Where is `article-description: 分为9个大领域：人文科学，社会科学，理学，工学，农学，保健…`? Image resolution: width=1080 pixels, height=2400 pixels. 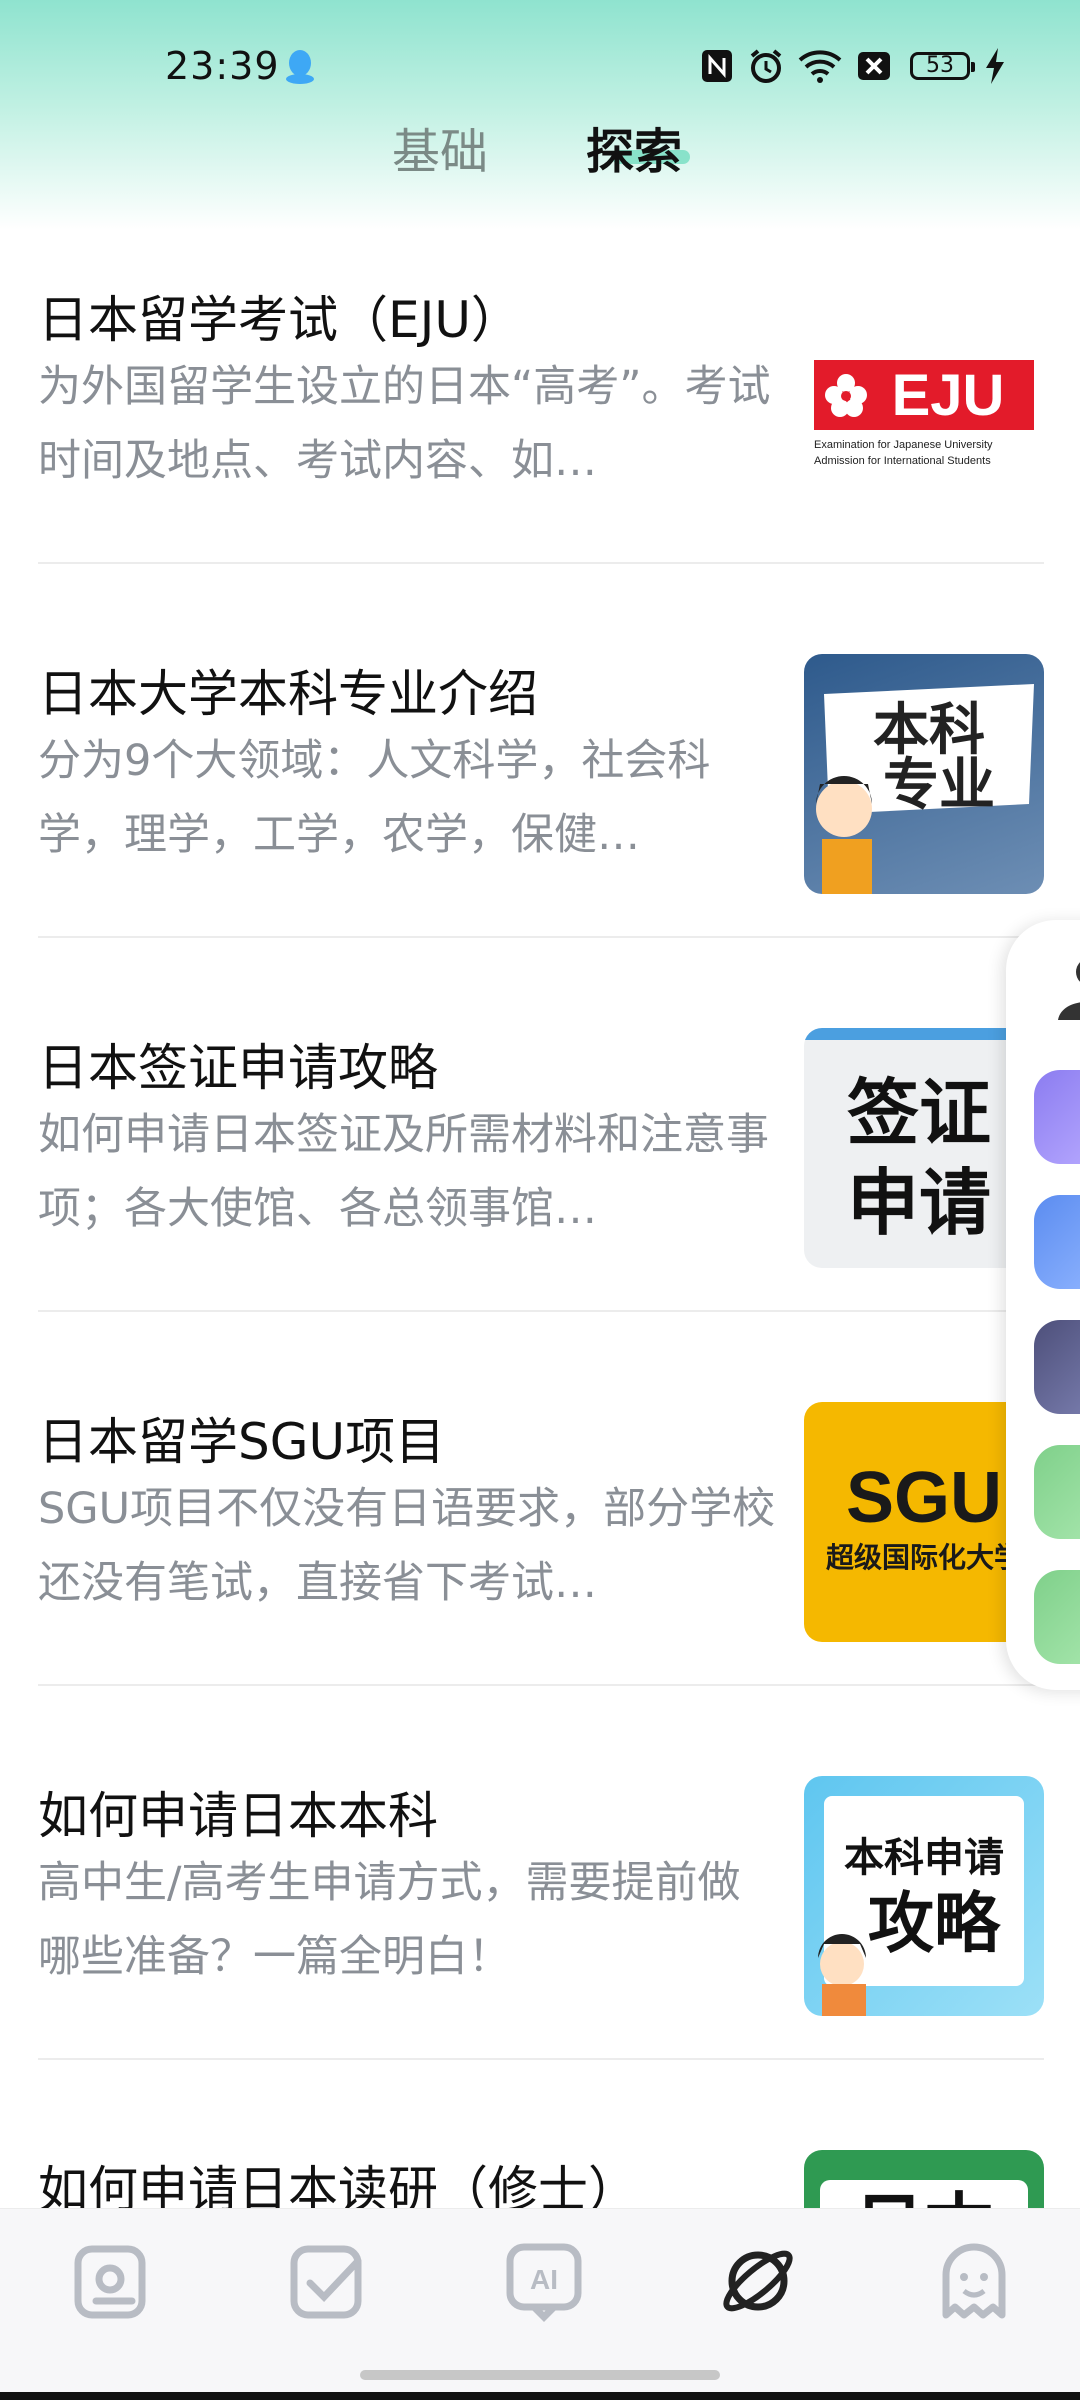 article-description: 分为9个大领域：人文科学，社会科学，理学，工学，农学，保健… is located at coordinates (374, 798).